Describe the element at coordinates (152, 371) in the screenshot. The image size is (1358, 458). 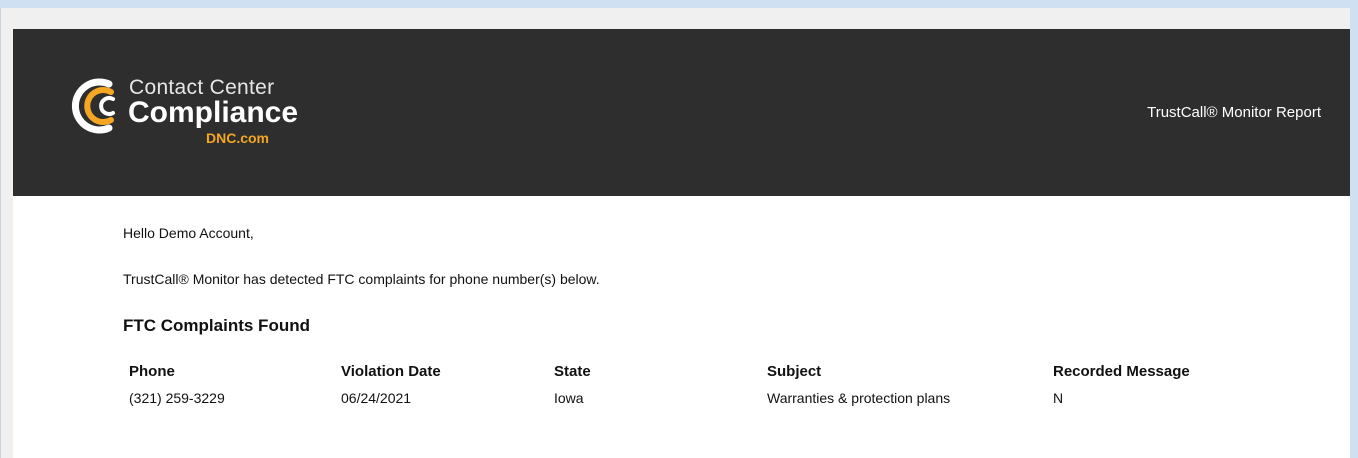
I see `column-header-phone: Phone` at that location.